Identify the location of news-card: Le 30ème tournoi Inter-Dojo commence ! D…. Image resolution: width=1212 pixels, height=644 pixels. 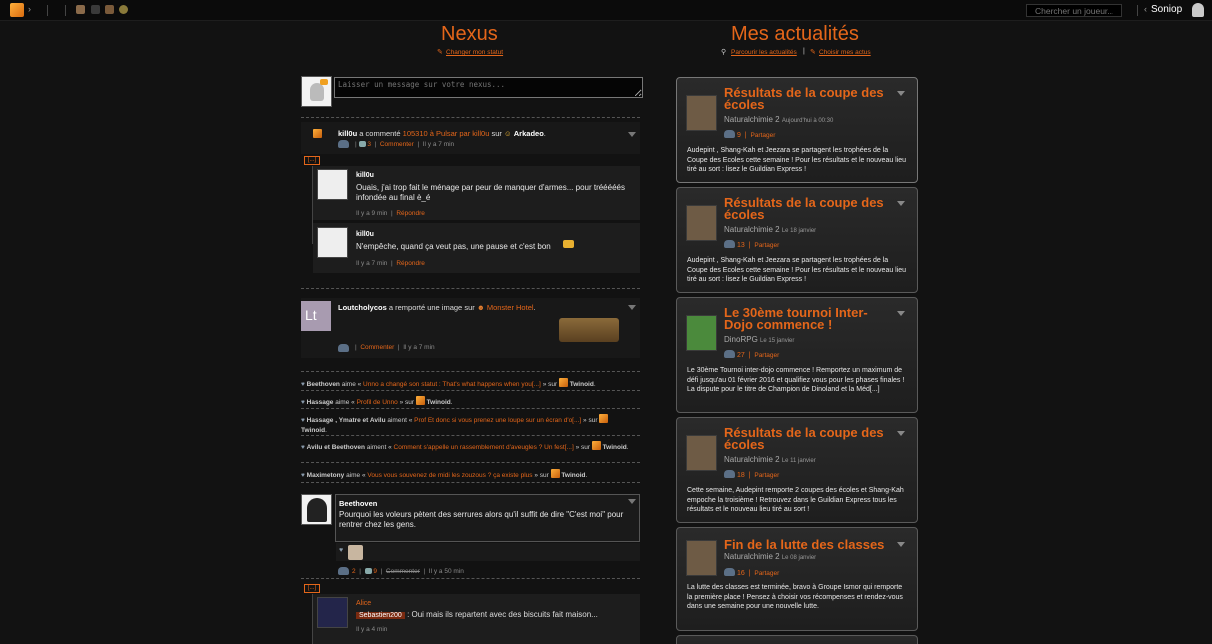
(797, 355).